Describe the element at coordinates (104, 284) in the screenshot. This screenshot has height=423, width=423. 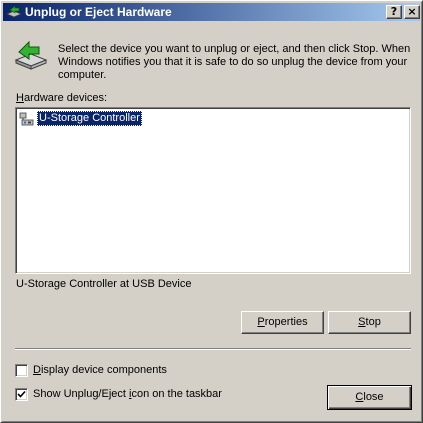
I see `device-description: U-Storage Controller at USB Device` at that location.